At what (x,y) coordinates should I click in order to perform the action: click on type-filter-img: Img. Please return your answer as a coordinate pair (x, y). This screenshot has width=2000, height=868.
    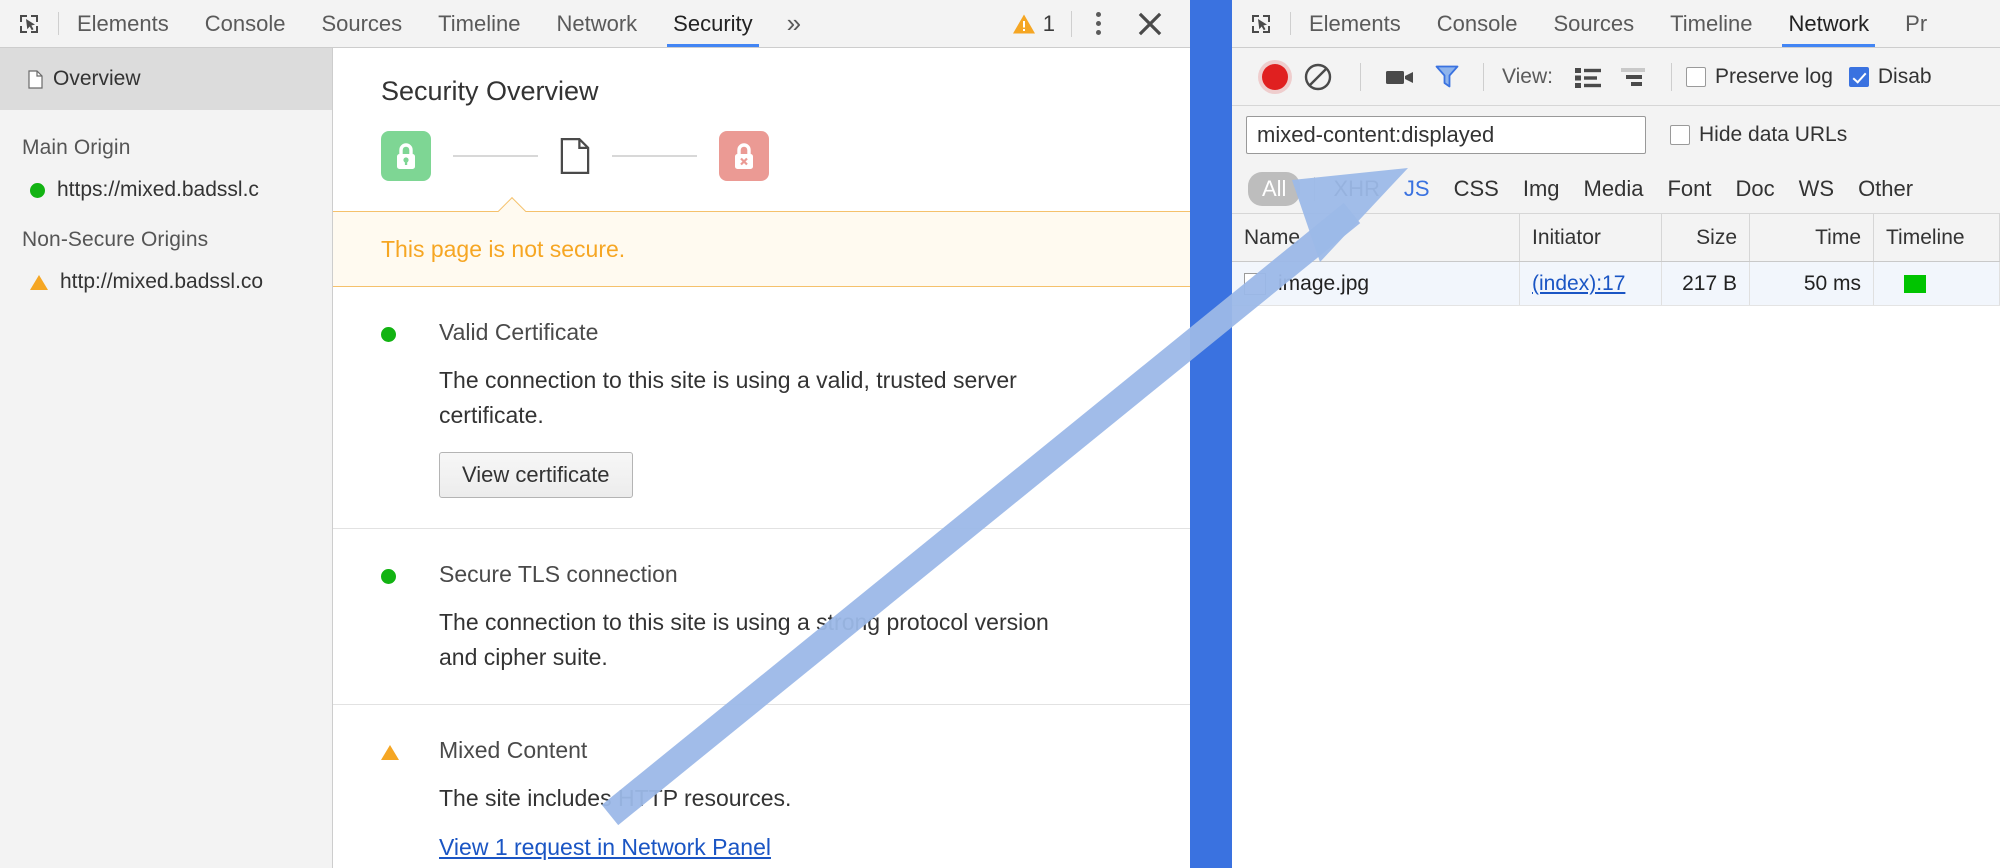
    Looking at the image, I should click on (1541, 189).